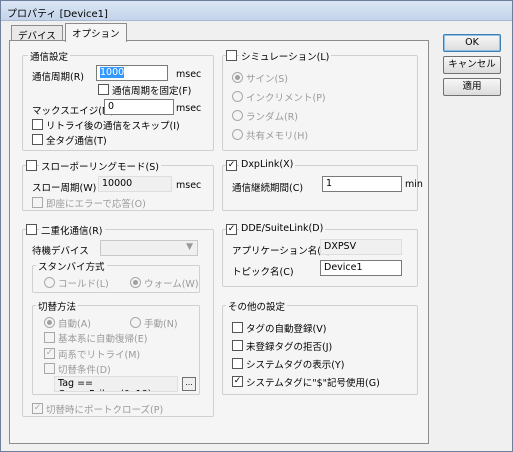 This screenshot has height=452, width=513. What do you see at coordinates (96, 204) in the screenshot?
I see `reply-error-label: 即座にエラーで応答(O)` at bounding box center [96, 204].